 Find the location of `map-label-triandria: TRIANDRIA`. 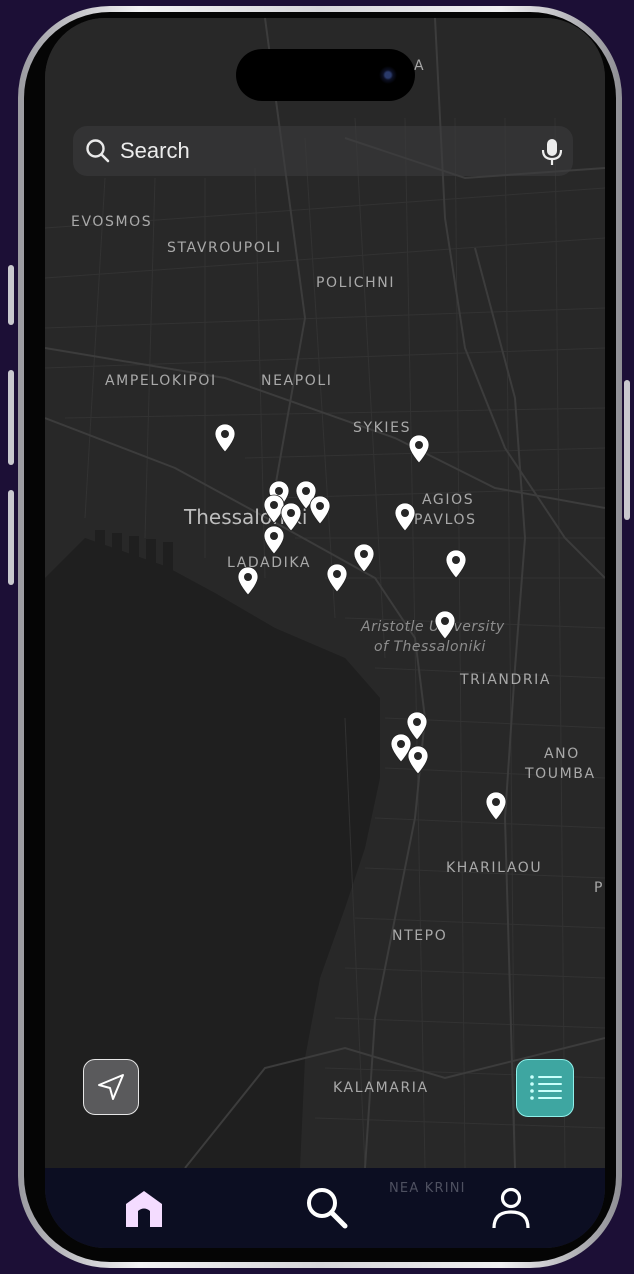

map-label-triandria: TRIANDRIA is located at coordinates (506, 680).